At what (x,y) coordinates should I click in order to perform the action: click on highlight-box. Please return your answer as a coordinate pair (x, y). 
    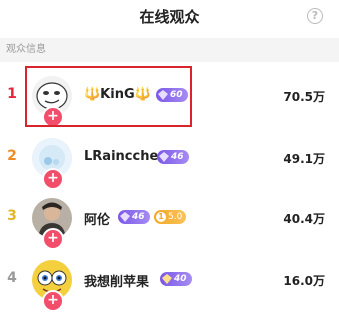
    Looking at the image, I should click on (108, 96).